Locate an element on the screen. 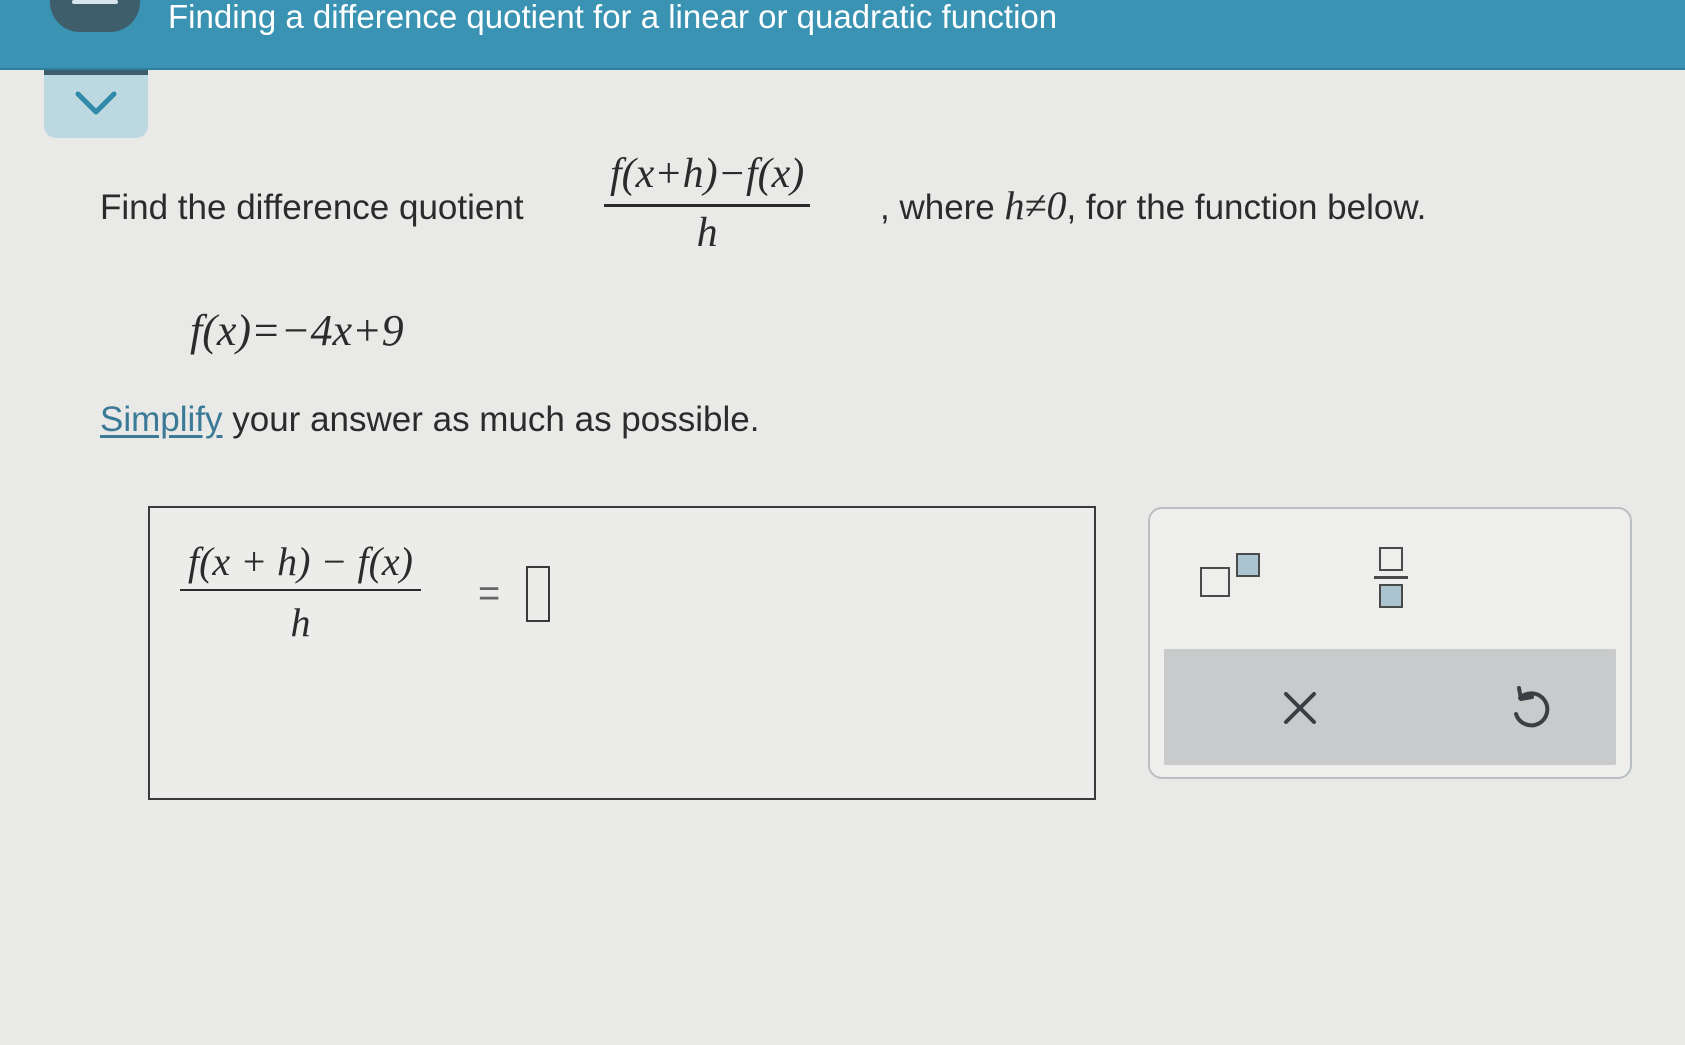 Image resolution: width=1685 pixels, height=1045 pixels. undo-button is located at coordinates (1524, 707).